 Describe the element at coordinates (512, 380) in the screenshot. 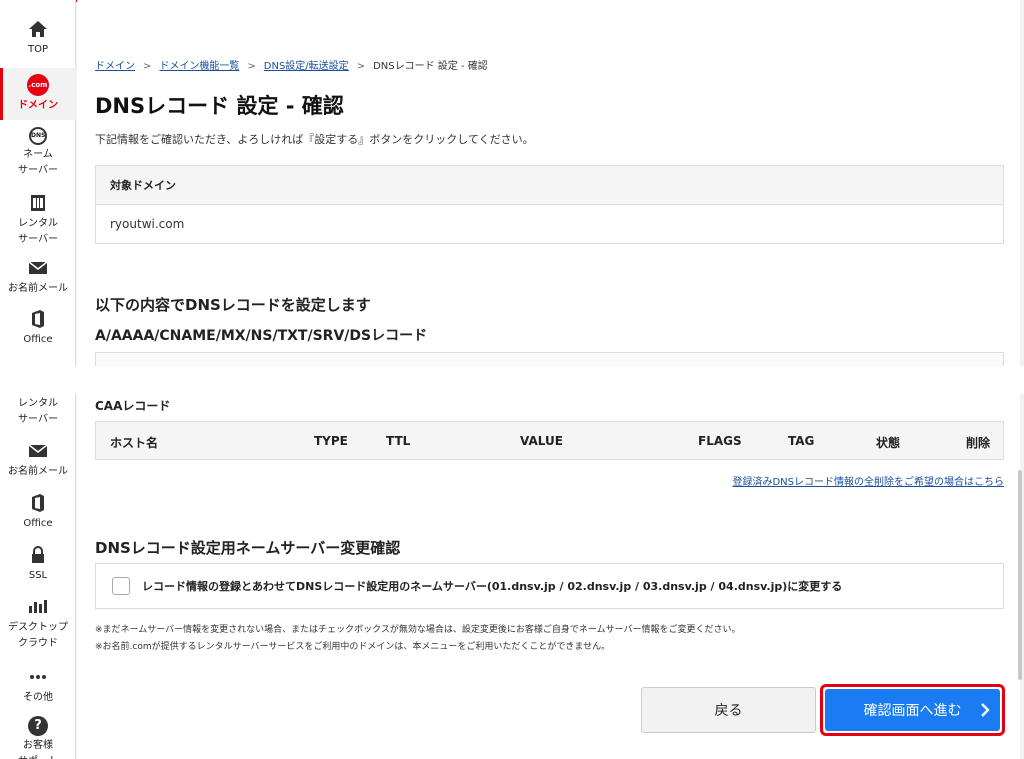

I see `screenshot-seam` at that location.